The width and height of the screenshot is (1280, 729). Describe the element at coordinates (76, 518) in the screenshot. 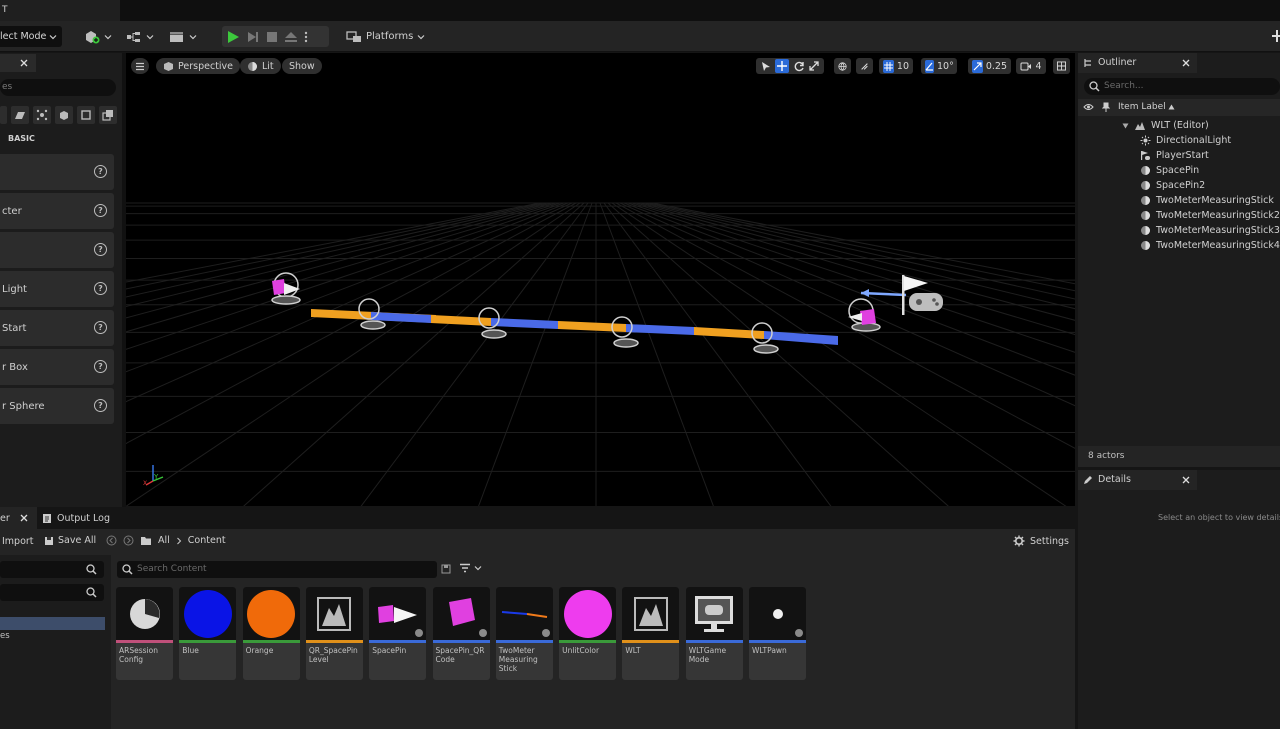

I see `output-log-tab: Output Log` at that location.